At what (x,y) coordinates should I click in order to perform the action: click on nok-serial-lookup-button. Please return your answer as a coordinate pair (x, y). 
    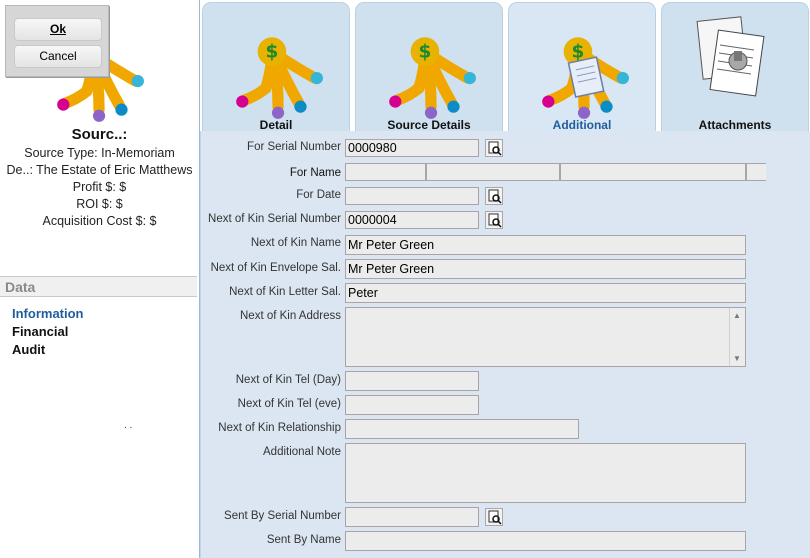
    Looking at the image, I should click on (494, 220).